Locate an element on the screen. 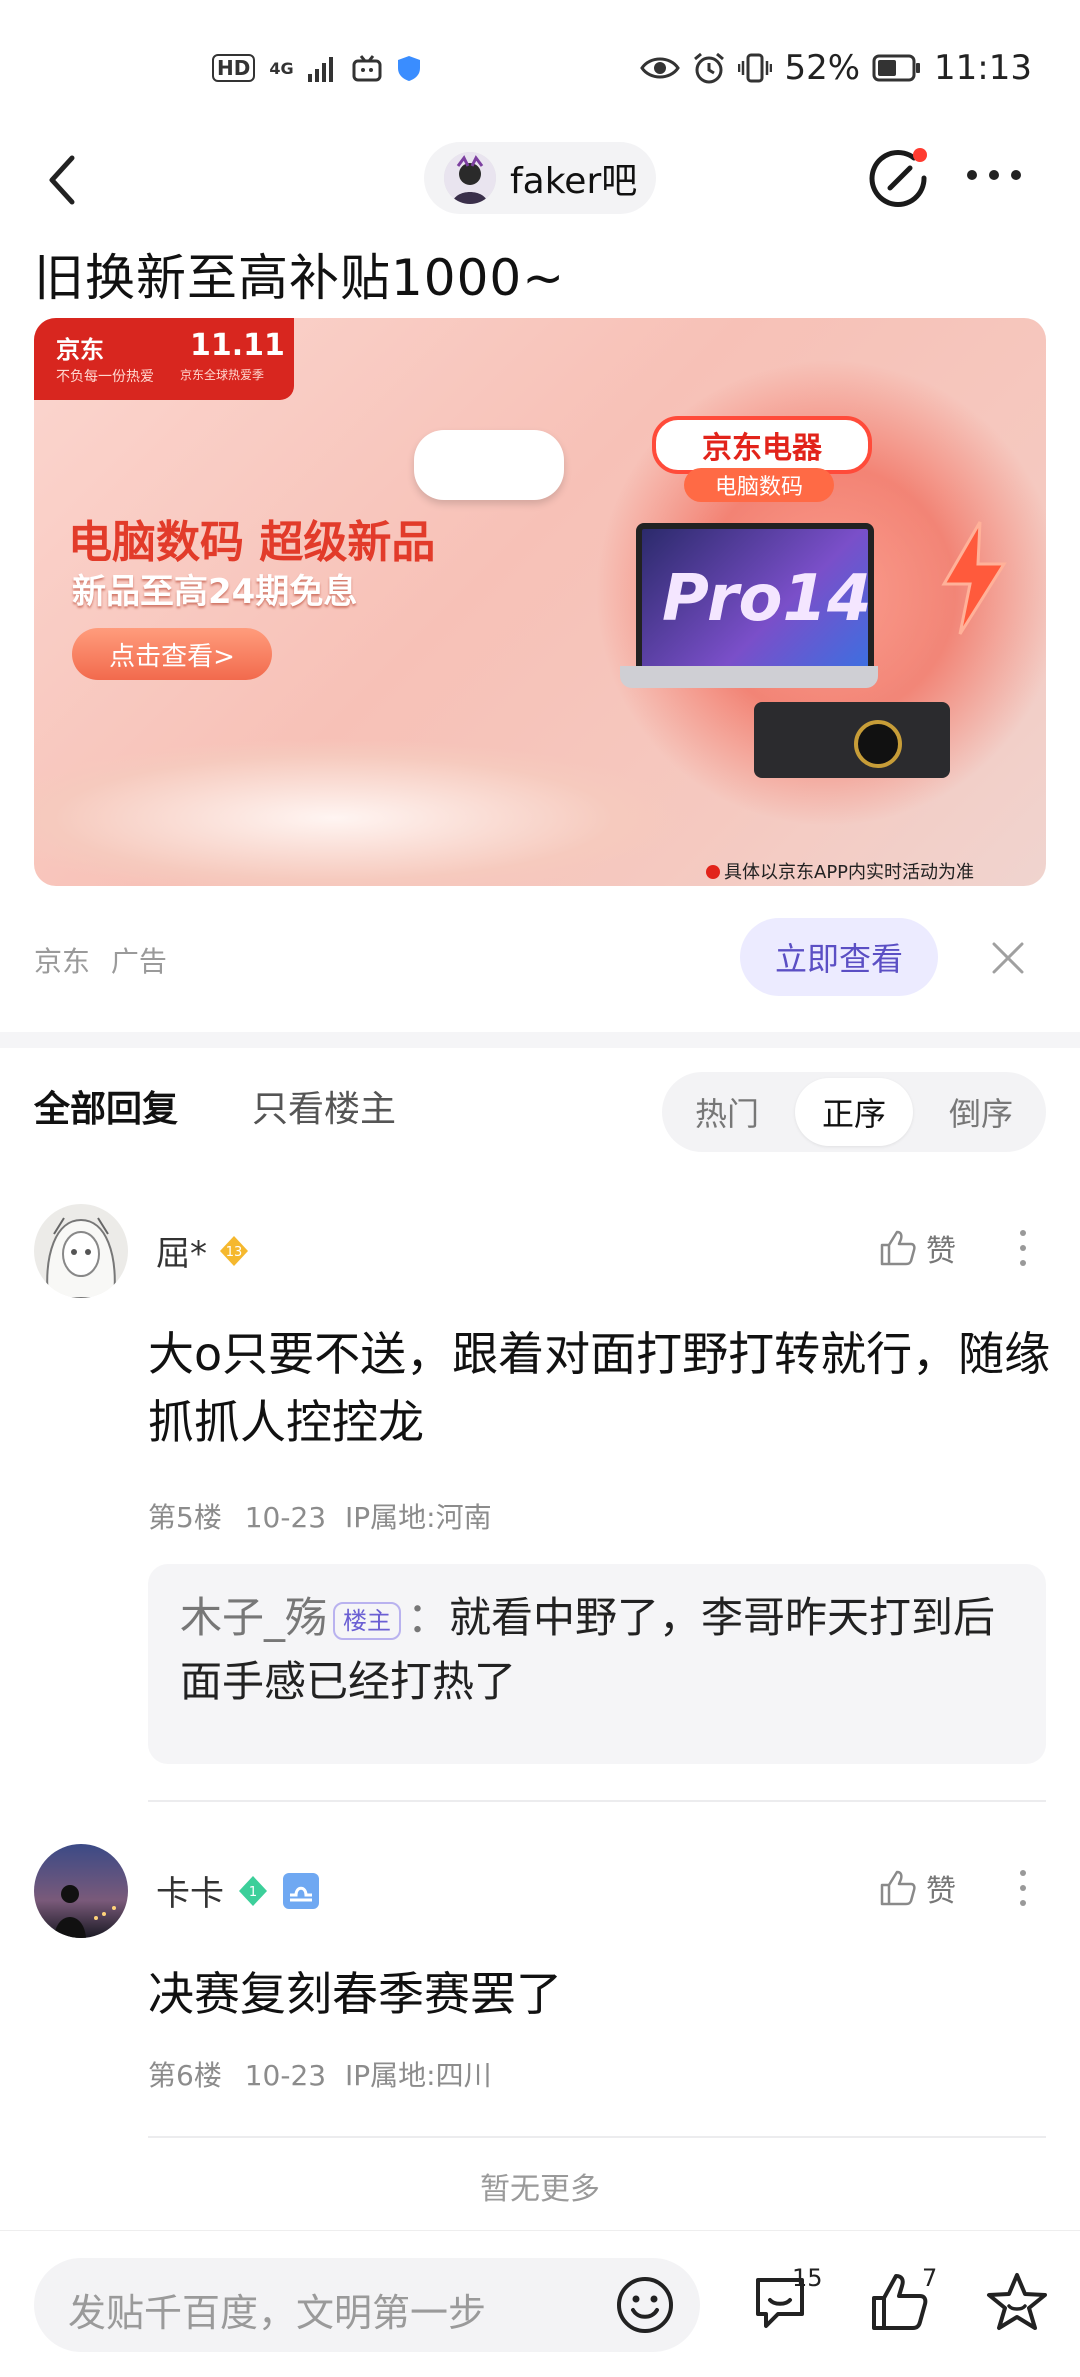 Image resolution: width=1080 pixels, height=2377 pixels. ad-title: 电脑数码 超级新品 is located at coordinates (252, 542).